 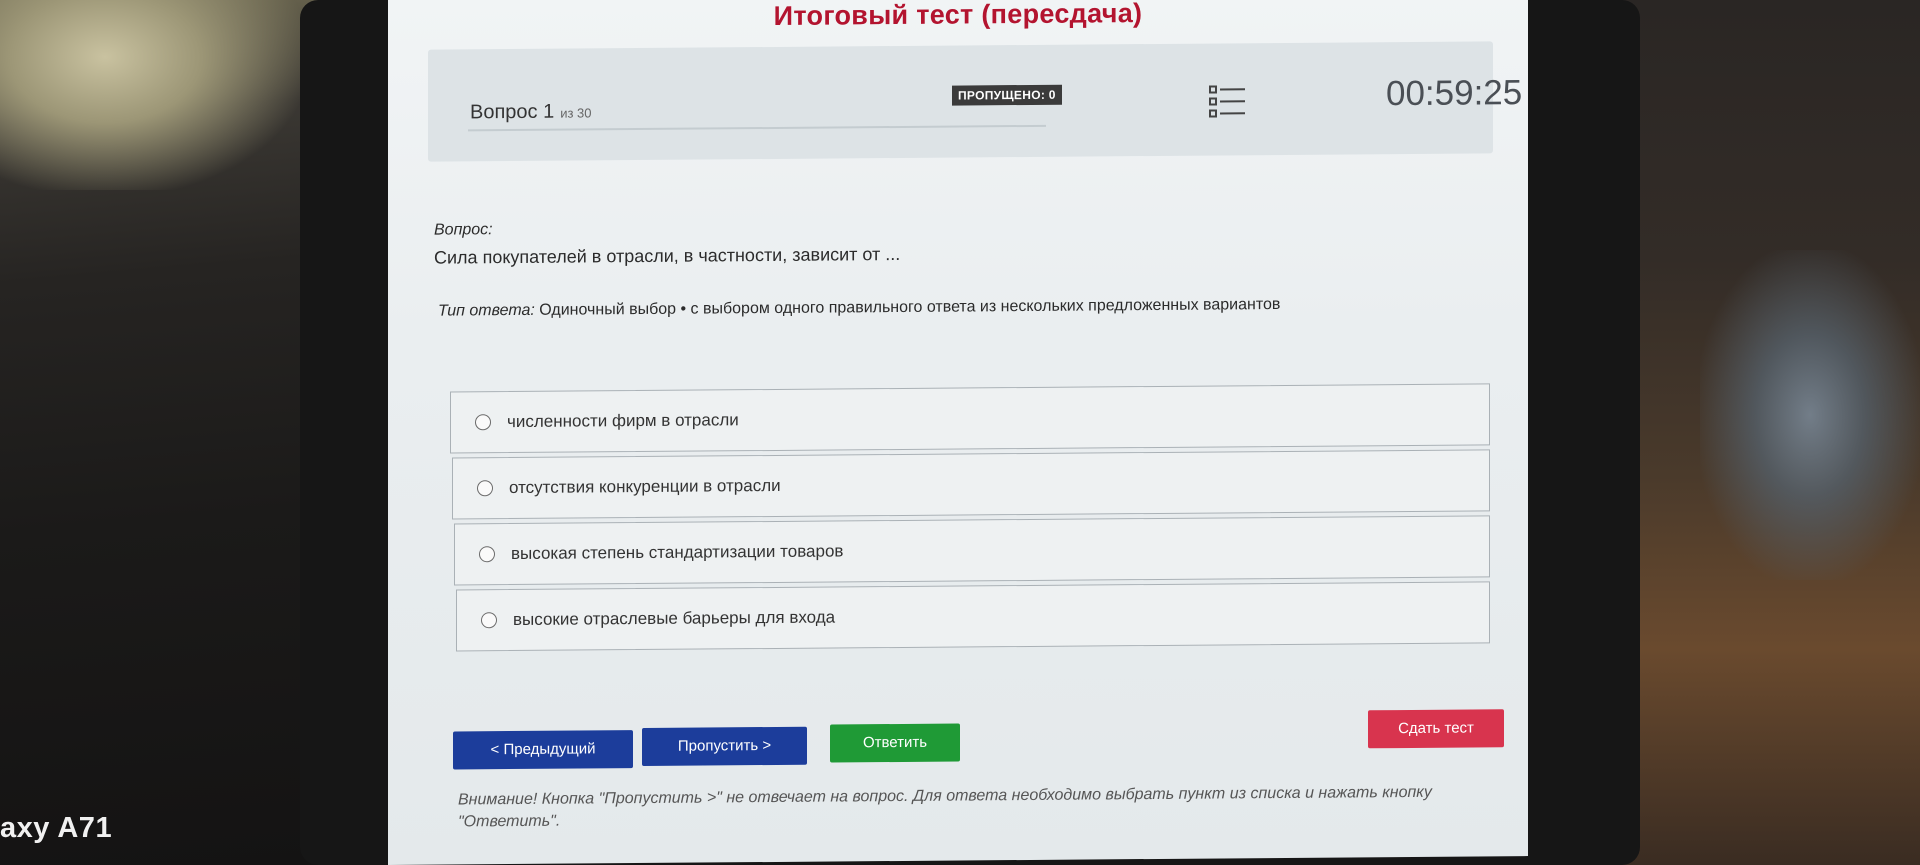 I want to click on skipped-badge: ПРОПУЩЕНО: 0, so click(x=1007, y=95).